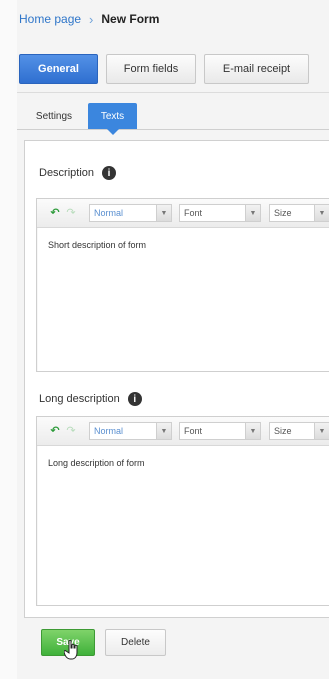 This screenshot has height=679, width=329. I want to click on description-text: Short description of form, so click(97, 245).